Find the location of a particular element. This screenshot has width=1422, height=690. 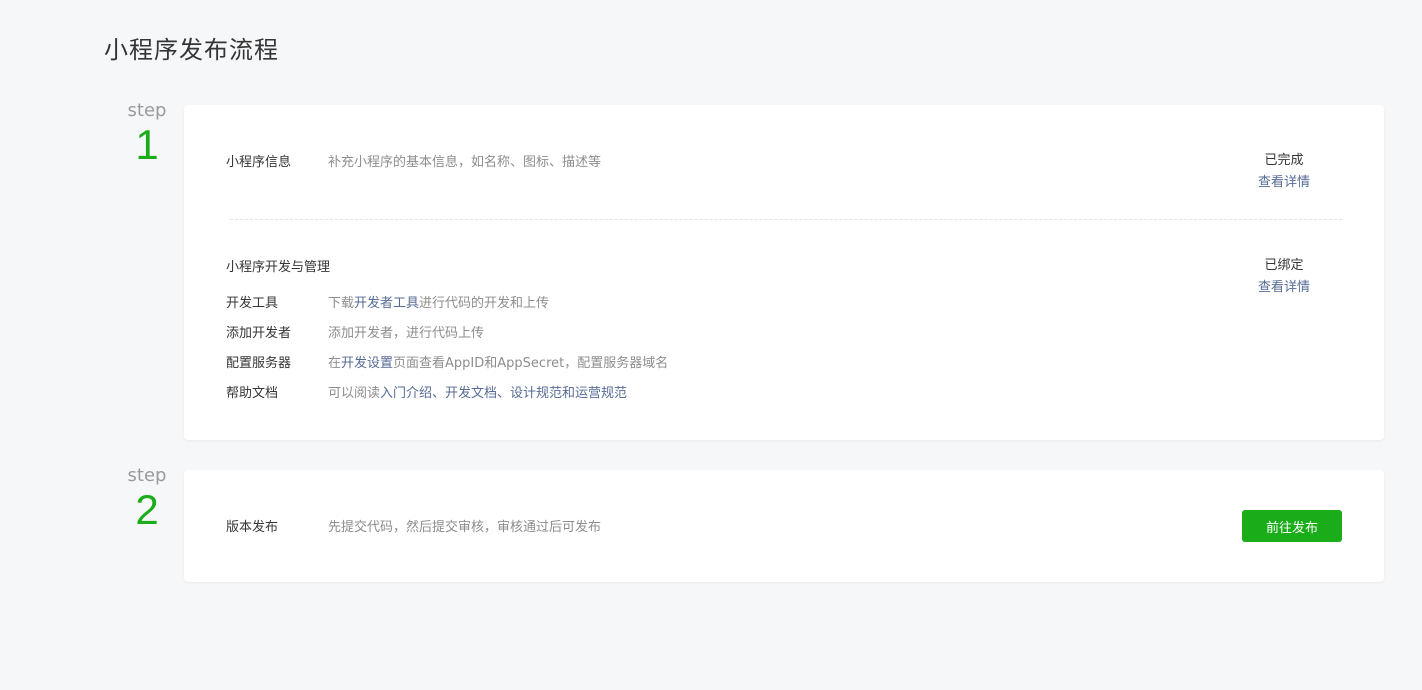

page-title: 小程序发布流程 is located at coordinates (191, 50).